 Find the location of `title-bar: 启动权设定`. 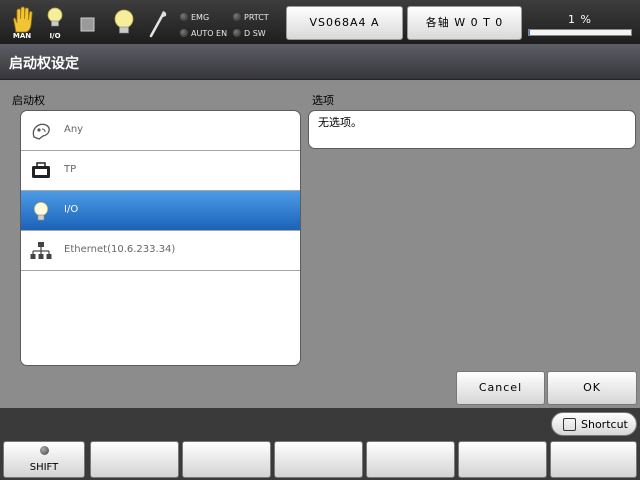

title-bar: 启动权设定 is located at coordinates (320, 62).